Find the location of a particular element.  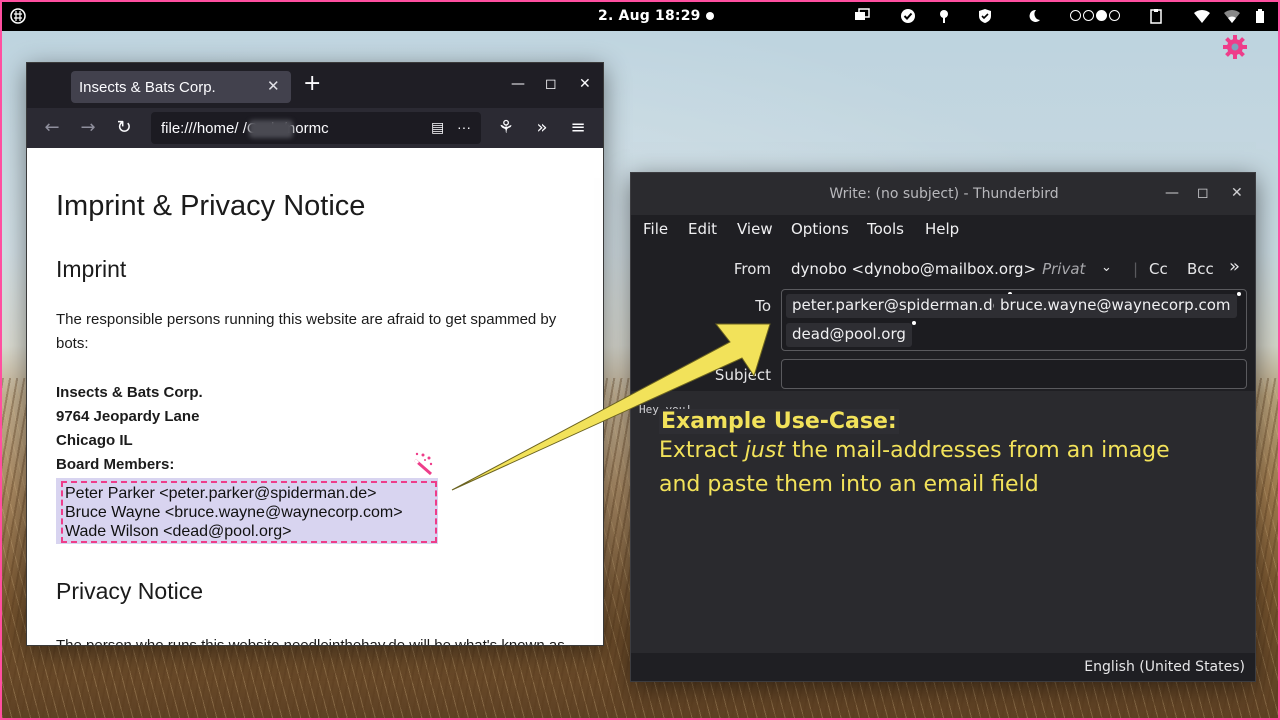

to-label: To is located at coordinates (763, 306).